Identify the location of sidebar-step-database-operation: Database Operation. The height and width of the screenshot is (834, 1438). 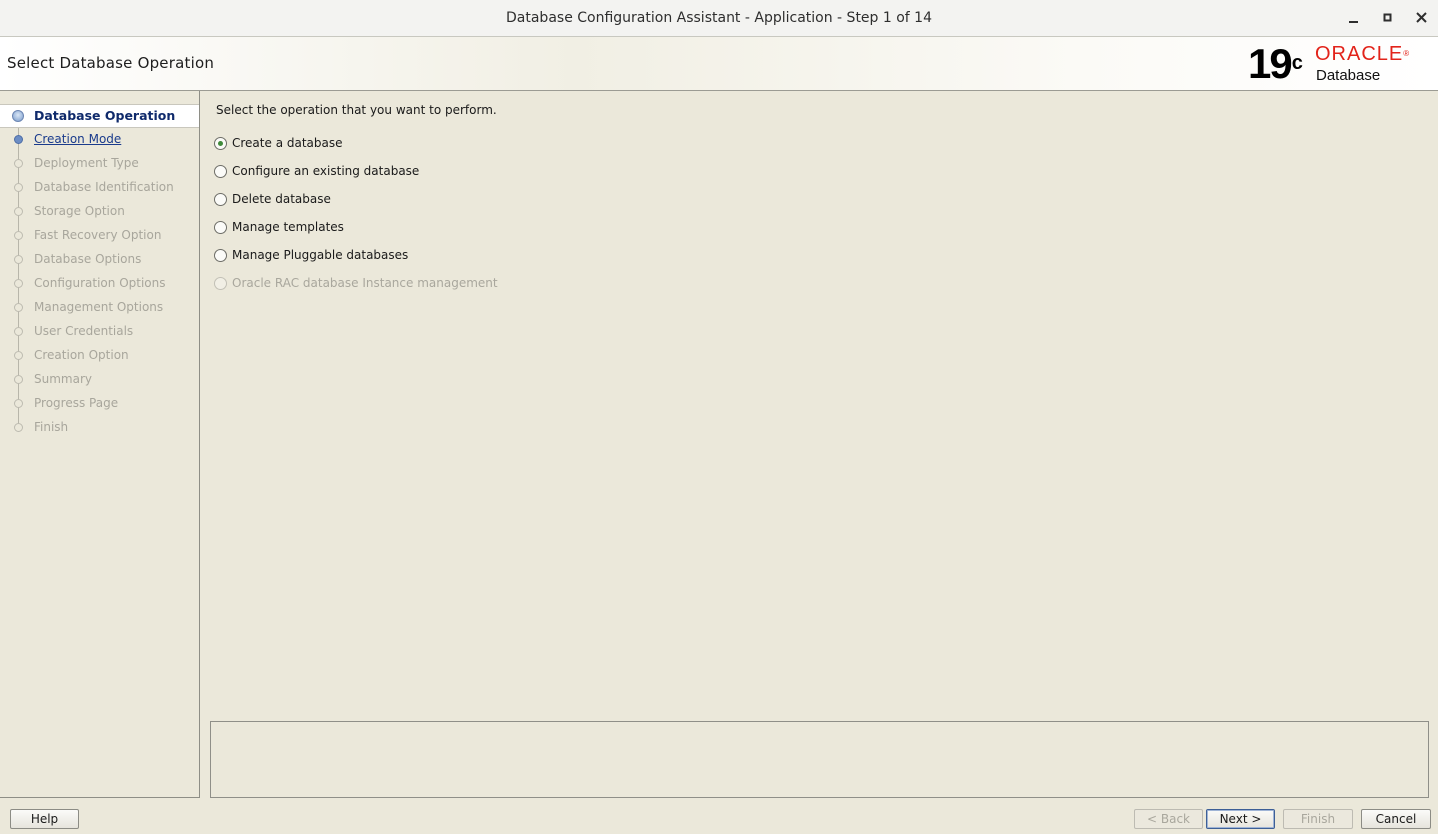
(99, 116).